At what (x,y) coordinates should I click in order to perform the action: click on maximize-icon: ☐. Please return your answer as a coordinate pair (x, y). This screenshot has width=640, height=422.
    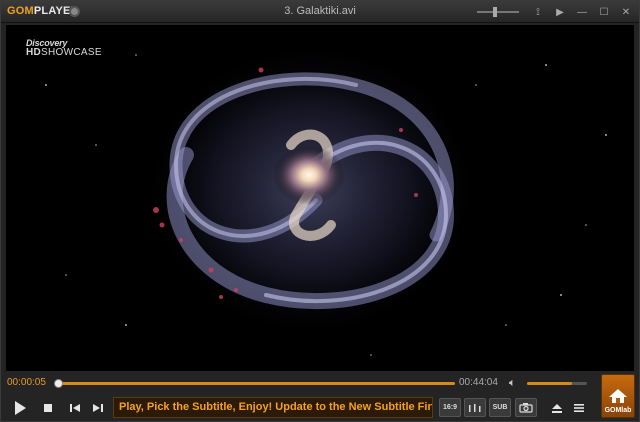
    Looking at the image, I should click on (604, 12).